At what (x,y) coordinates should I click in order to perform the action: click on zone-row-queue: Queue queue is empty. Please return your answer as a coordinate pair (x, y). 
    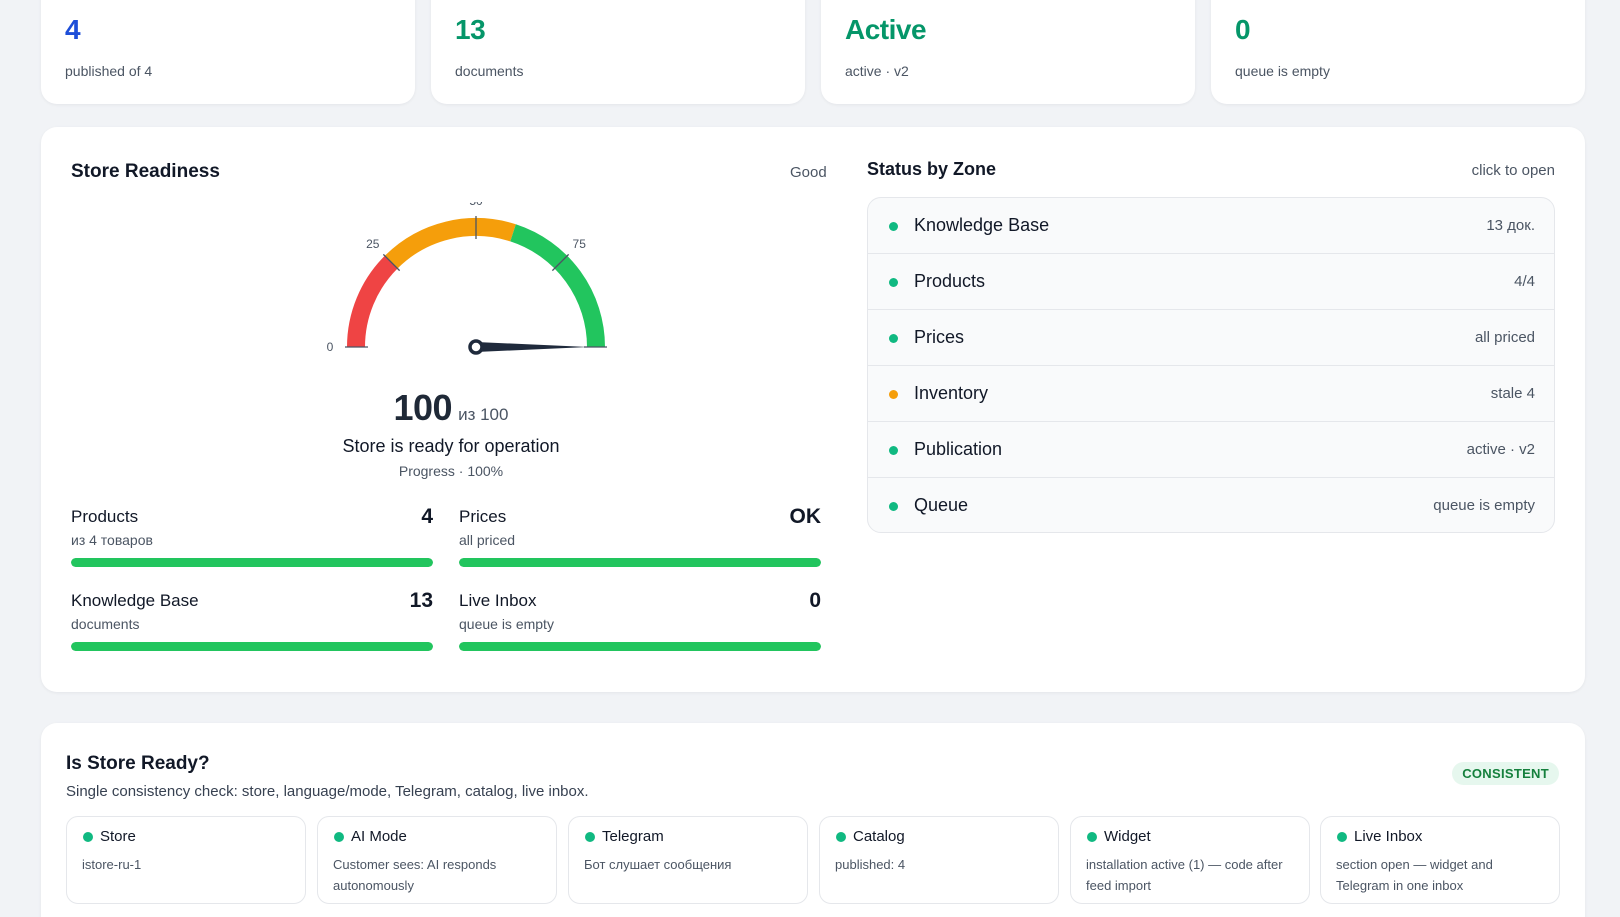
    Looking at the image, I should click on (1211, 505).